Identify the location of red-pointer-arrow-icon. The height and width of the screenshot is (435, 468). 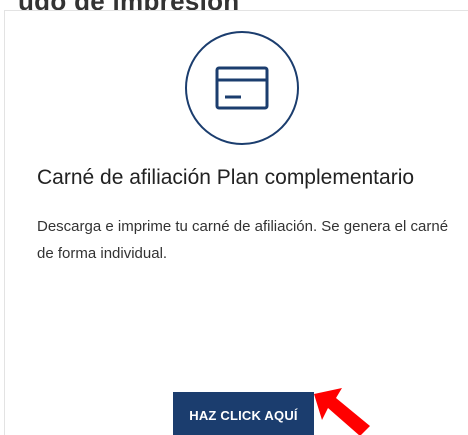
(342, 411).